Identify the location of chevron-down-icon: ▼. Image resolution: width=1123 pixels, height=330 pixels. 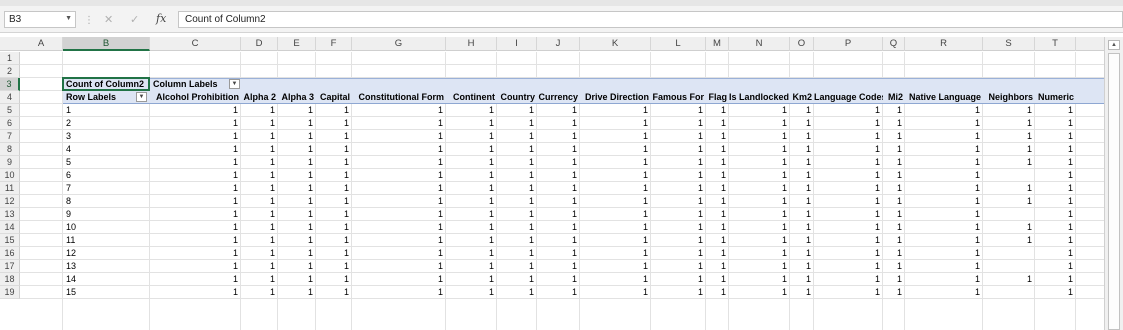
(68, 18).